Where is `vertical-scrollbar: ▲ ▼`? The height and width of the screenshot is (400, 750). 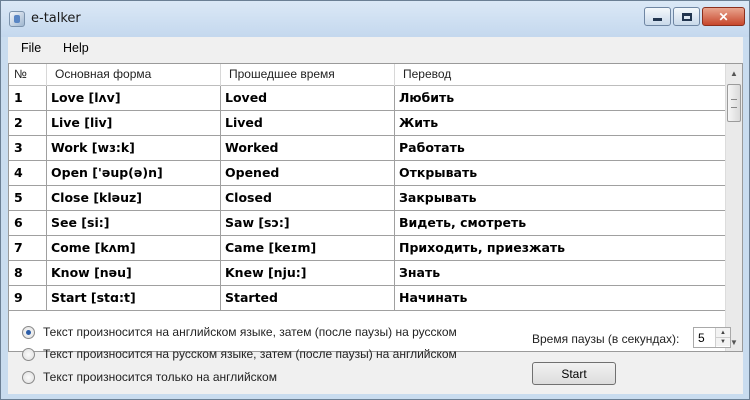 vertical-scrollbar: ▲ ▼ is located at coordinates (733, 207).